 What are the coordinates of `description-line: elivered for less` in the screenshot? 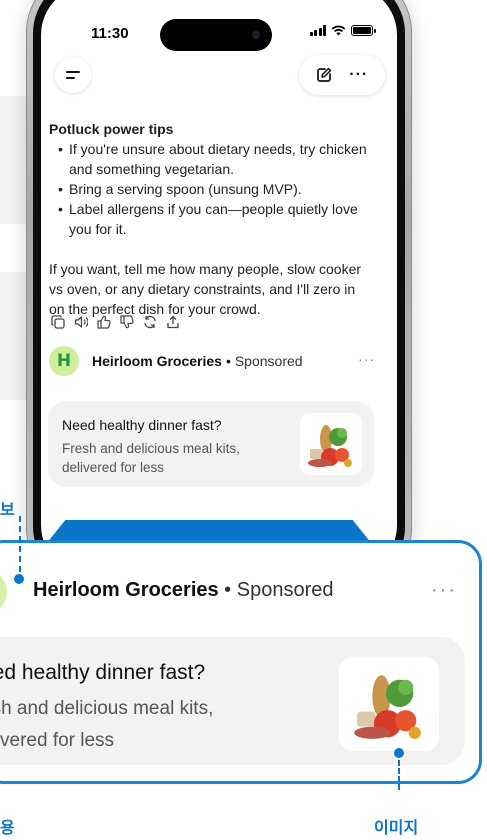 It's located at (57, 740).